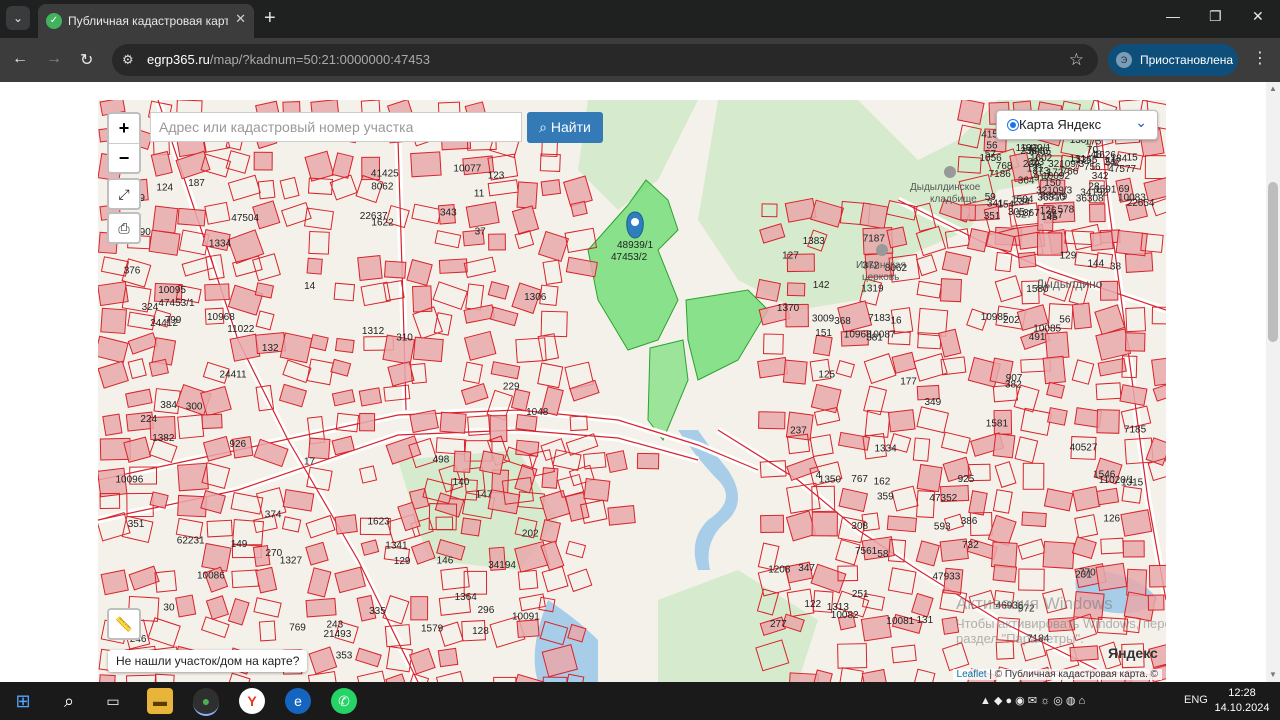 This screenshot has width=1280, height=720. I want to click on chrome-icon: ●, so click(206, 702).